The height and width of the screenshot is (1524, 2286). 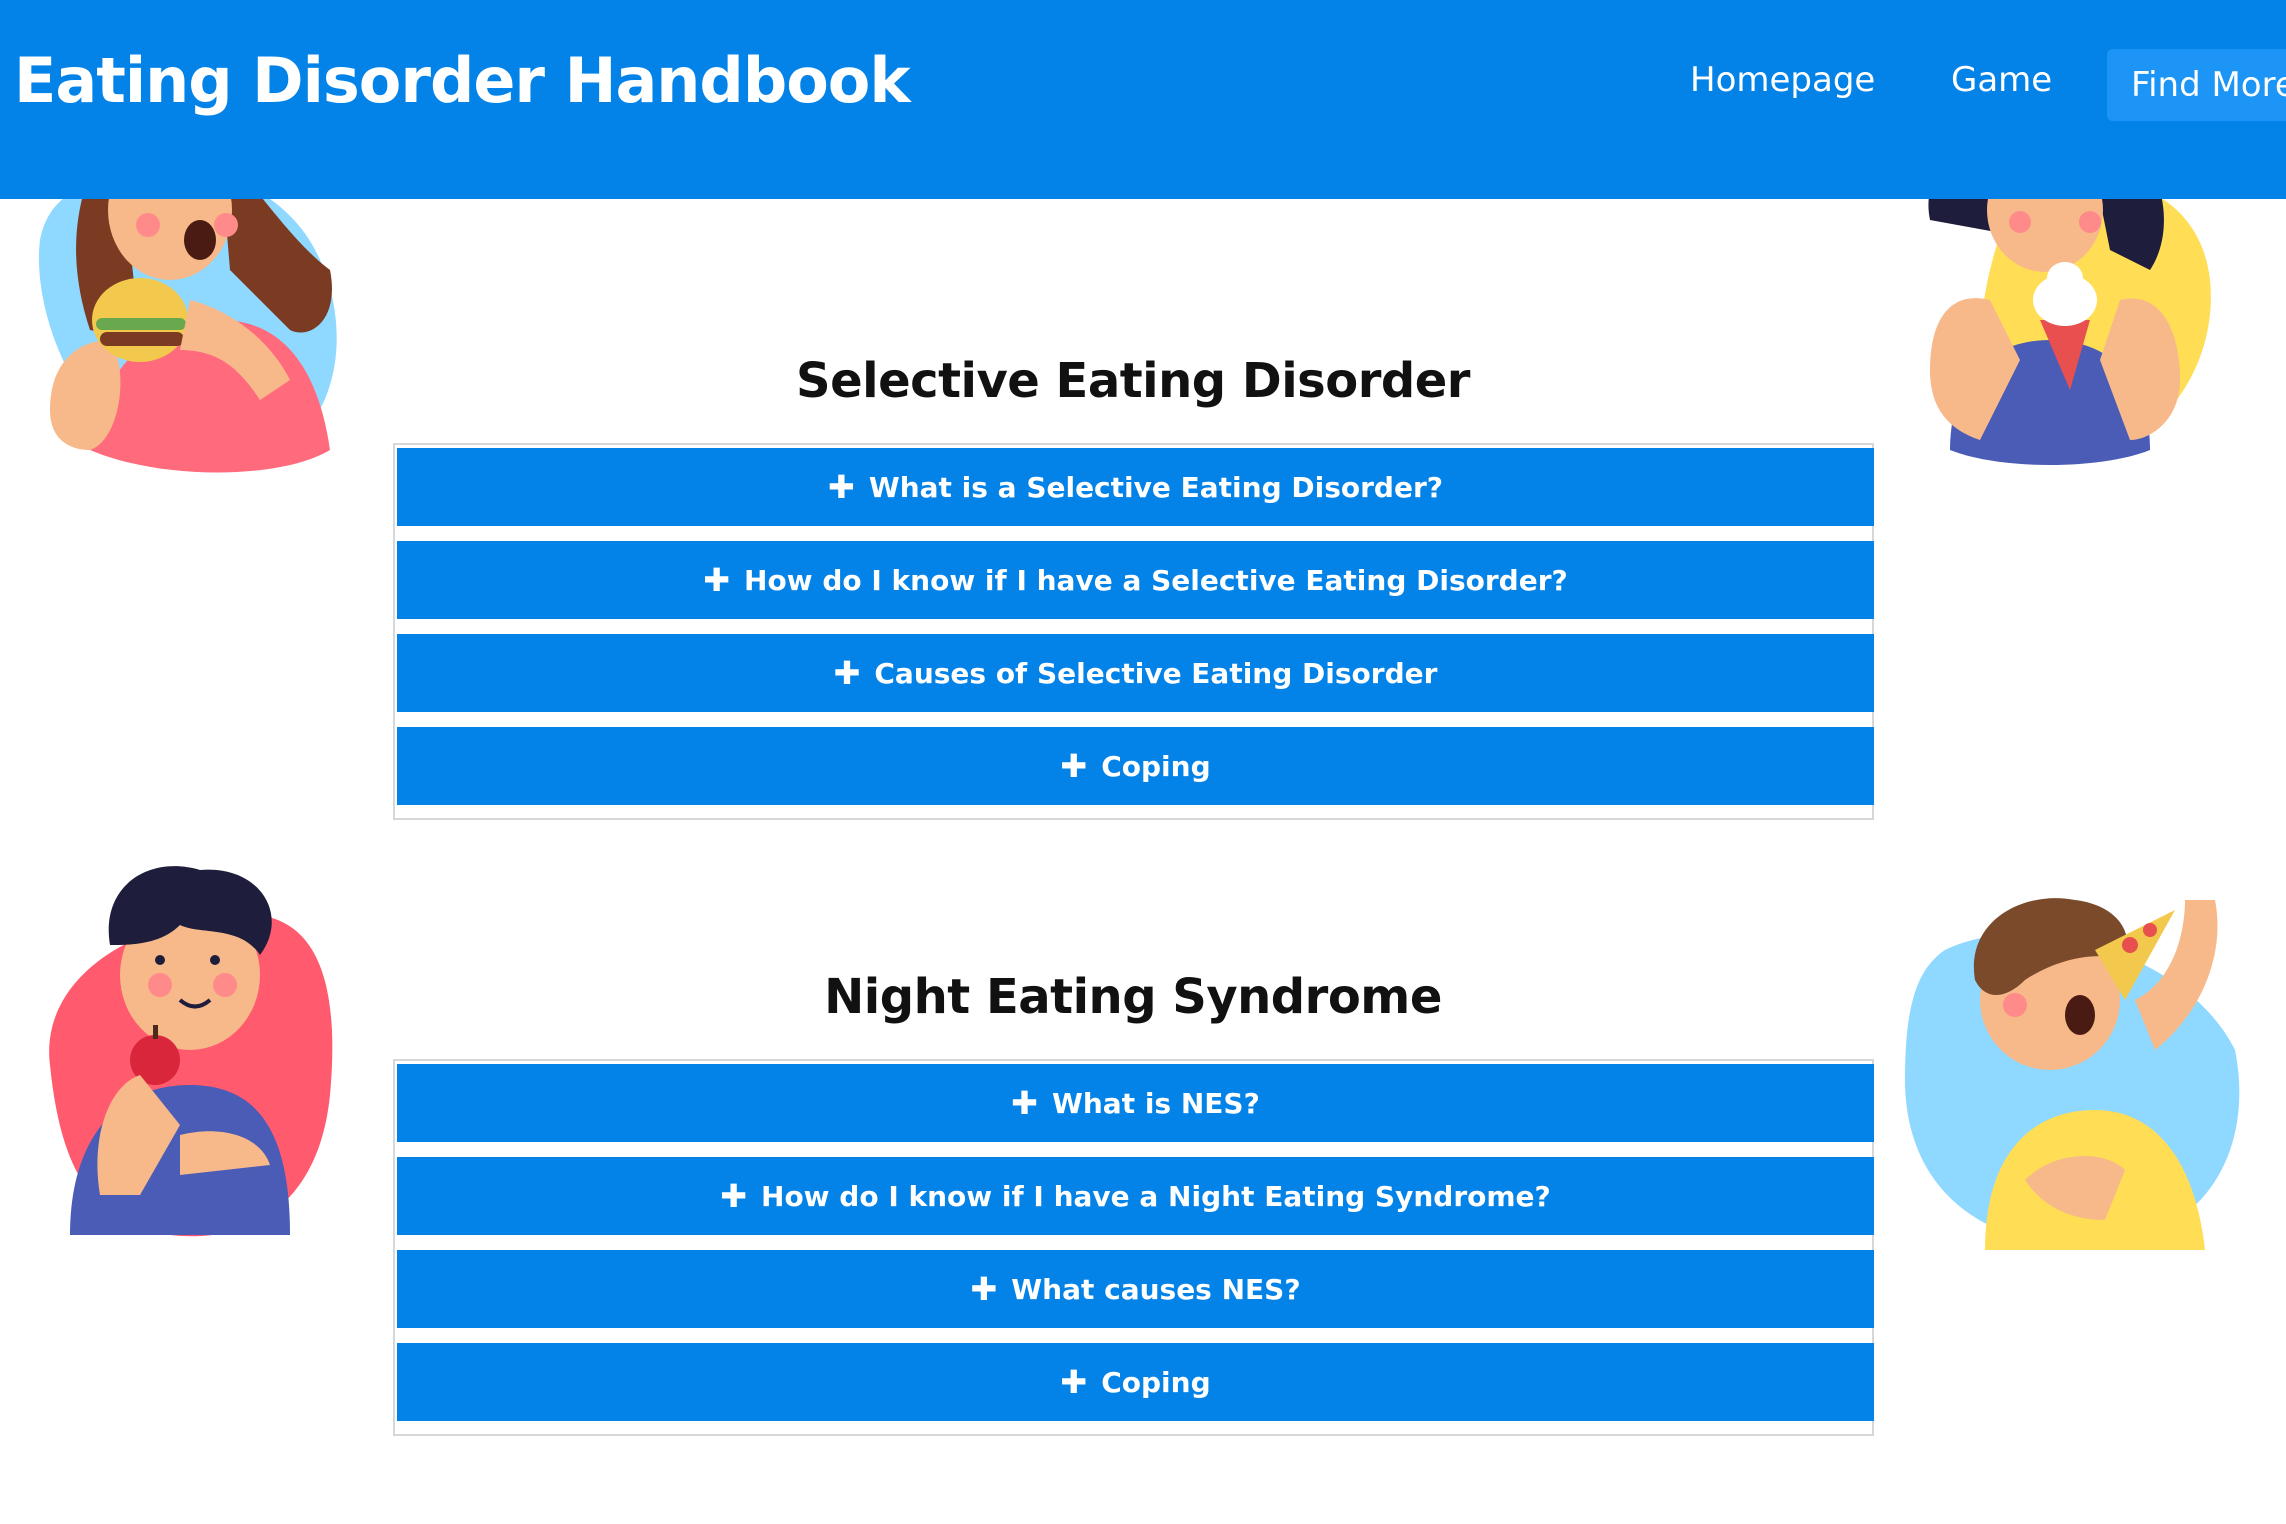 I want to click on nav-link-game: Game, so click(x=2001, y=80).